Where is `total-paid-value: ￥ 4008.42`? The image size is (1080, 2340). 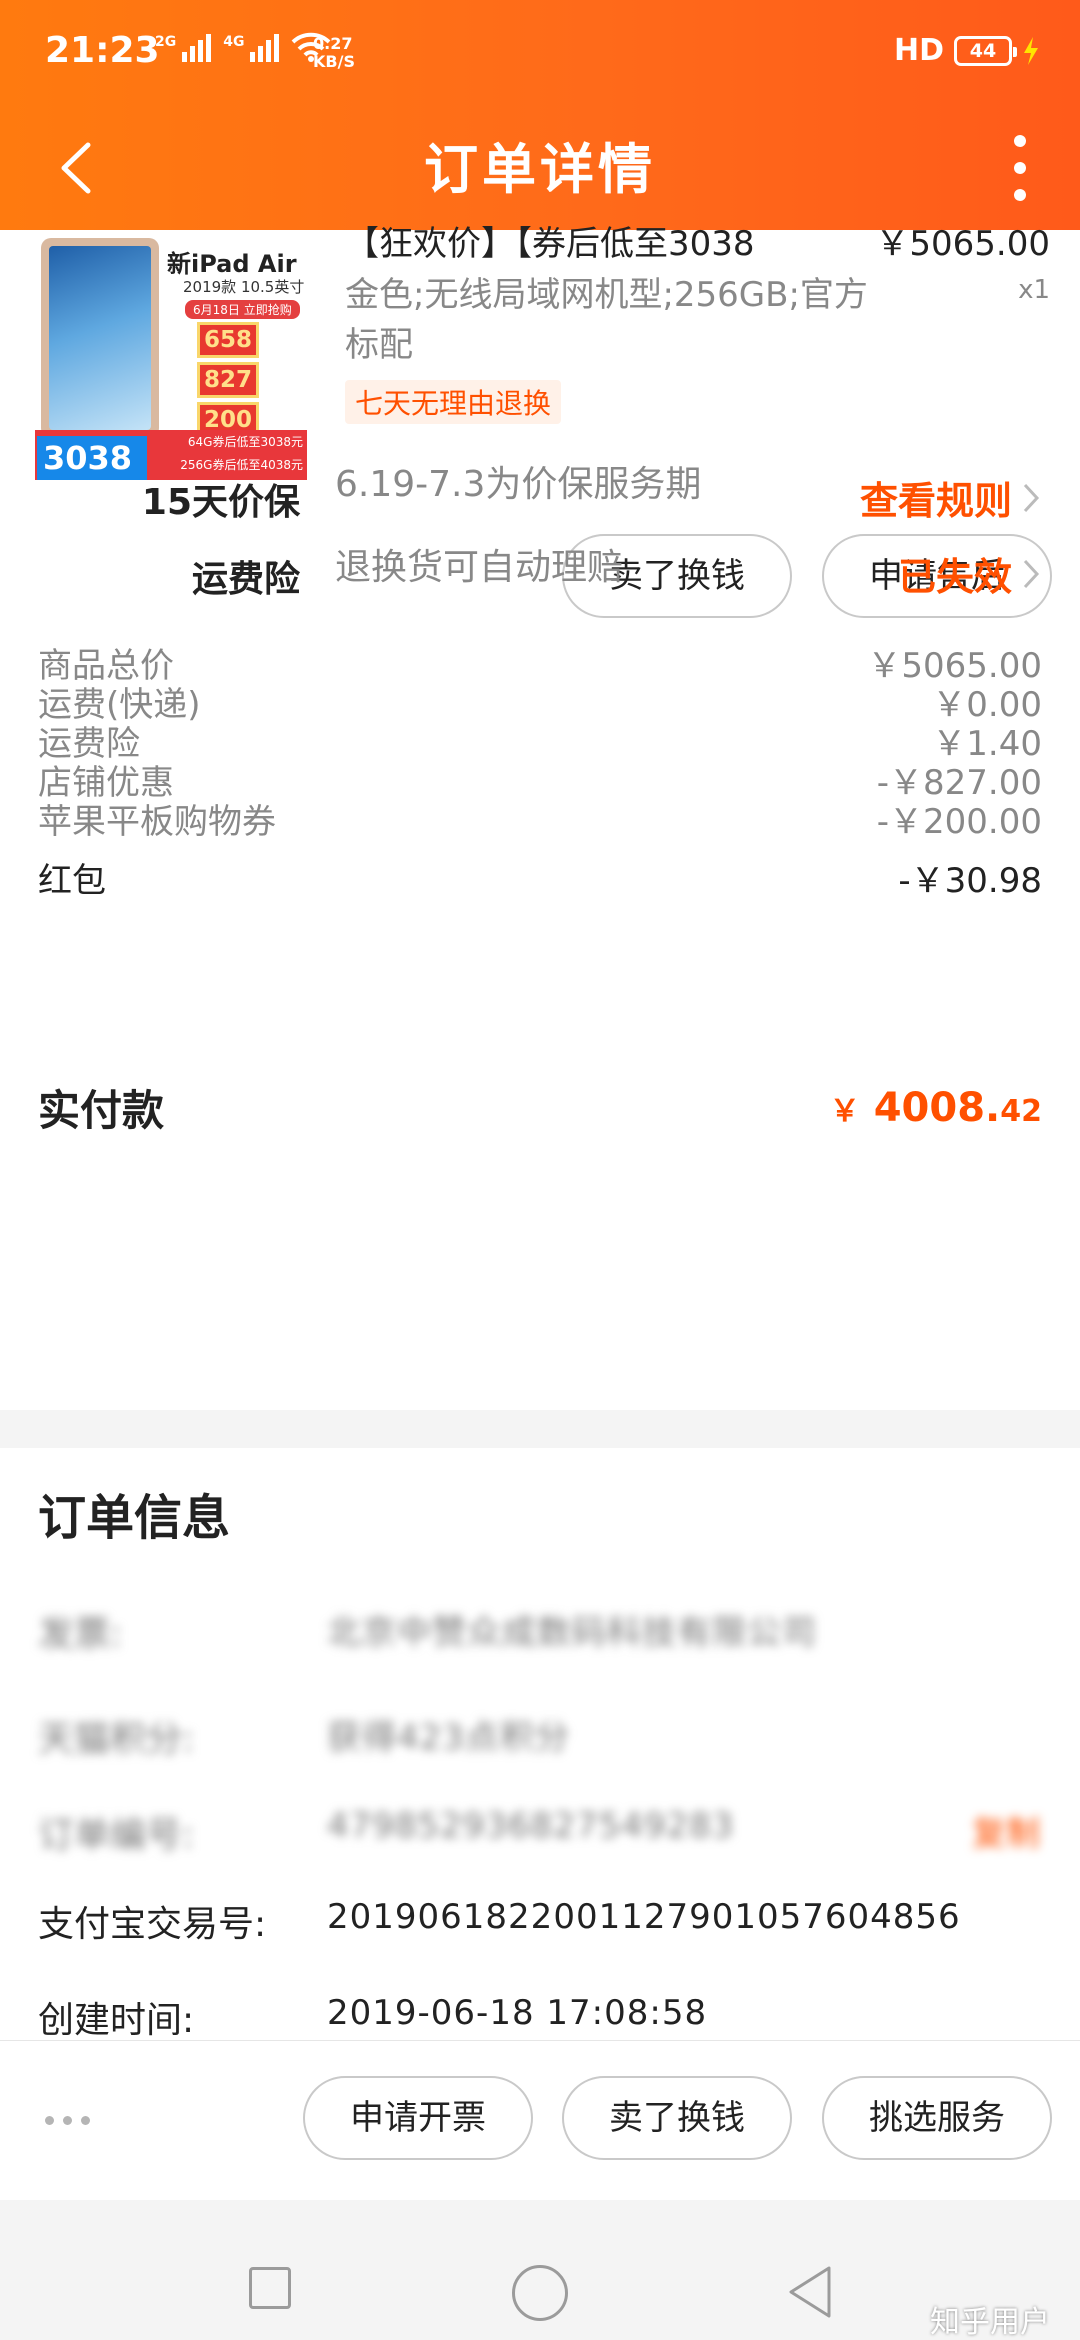
total-paid-value: ￥ 4008.42 is located at coordinates (935, 1107).